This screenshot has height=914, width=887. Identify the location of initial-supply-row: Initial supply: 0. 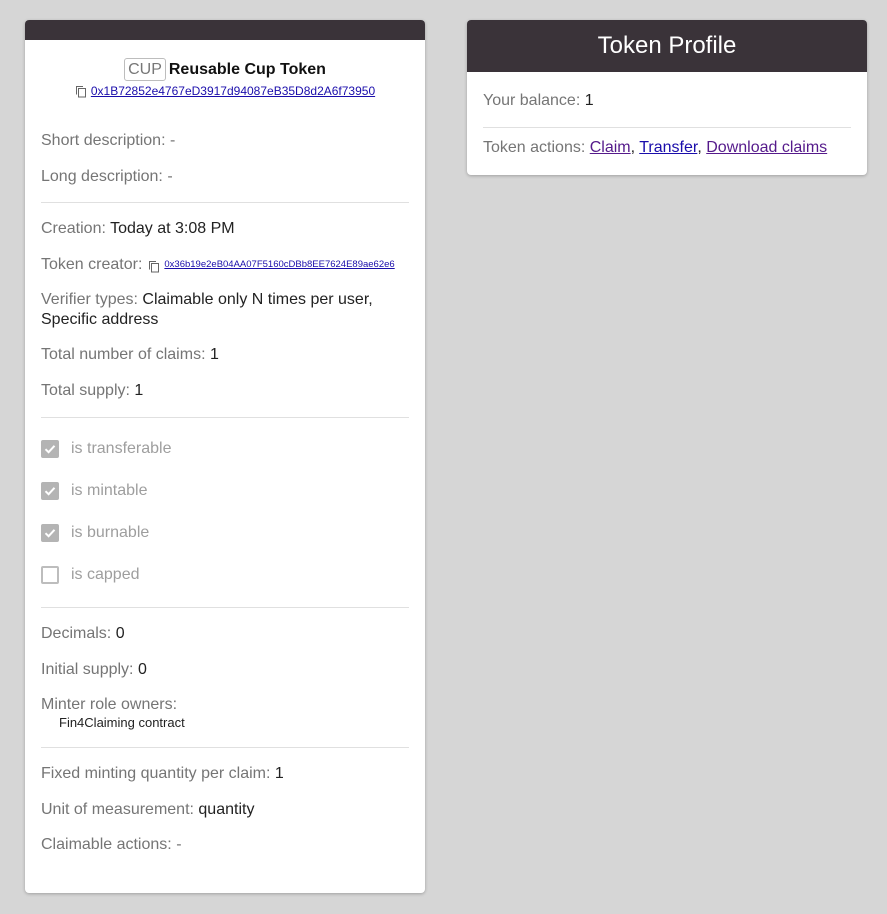
(225, 670).